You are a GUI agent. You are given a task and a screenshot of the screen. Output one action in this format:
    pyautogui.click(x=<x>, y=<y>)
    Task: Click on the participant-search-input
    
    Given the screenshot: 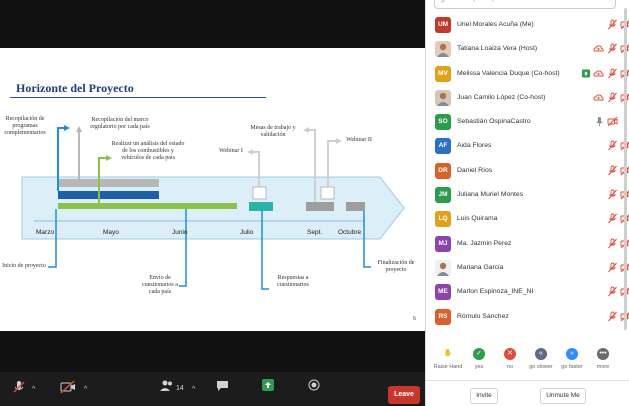 What is the action you would take?
    pyautogui.click(x=532, y=1)
    